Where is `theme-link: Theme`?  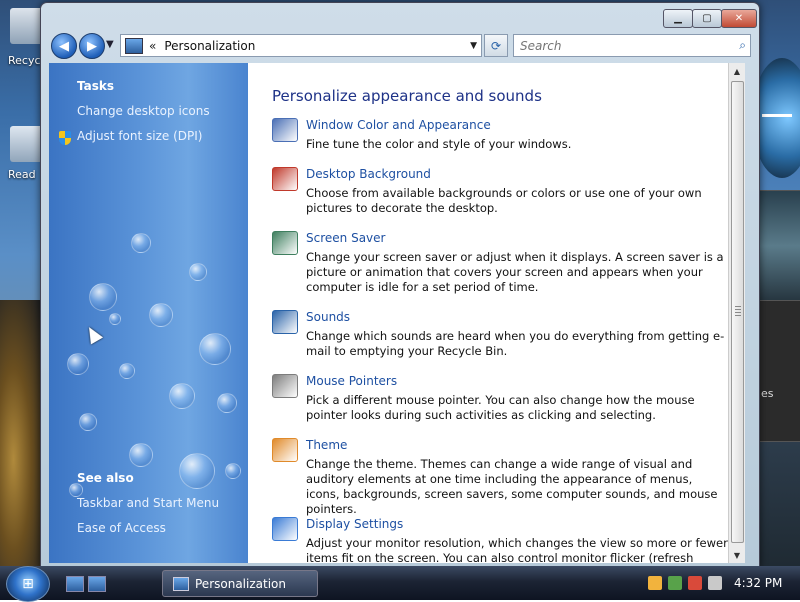 theme-link: Theme is located at coordinates (326, 445).